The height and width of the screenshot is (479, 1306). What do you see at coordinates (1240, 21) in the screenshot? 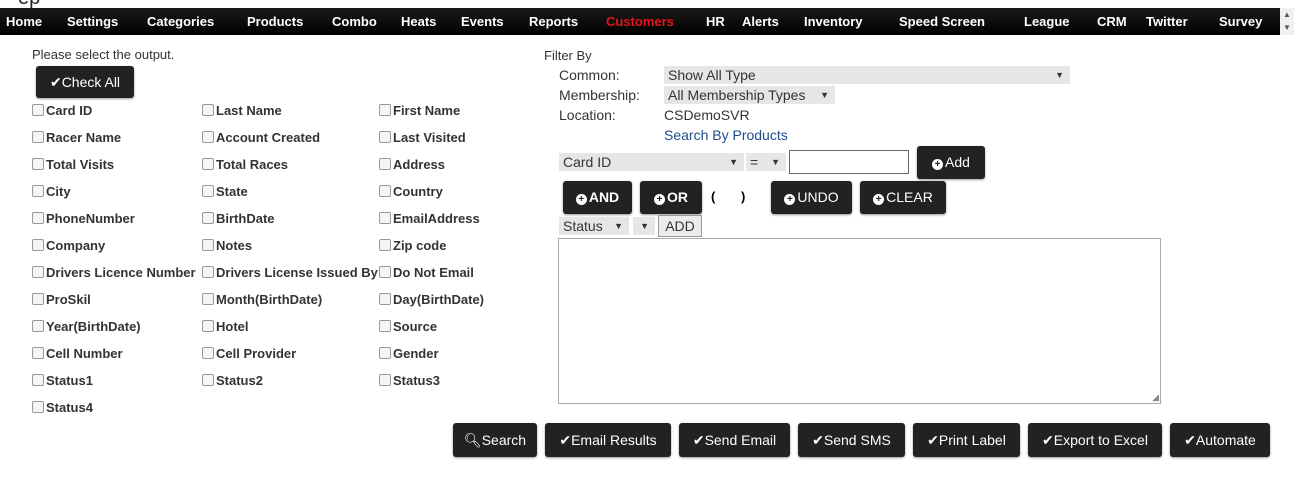
I see `nav-survey: Survey` at bounding box center [1240, 21].